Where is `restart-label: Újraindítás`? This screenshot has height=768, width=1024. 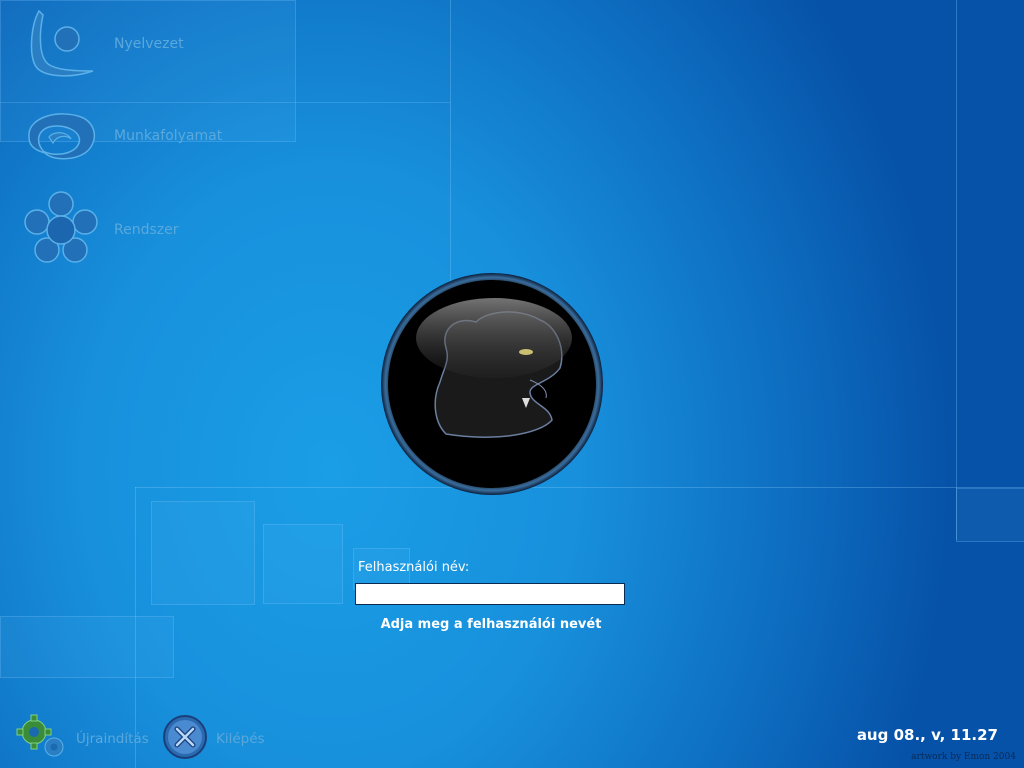
restart-label: Újraindítás is located at coordinates (112, 739).